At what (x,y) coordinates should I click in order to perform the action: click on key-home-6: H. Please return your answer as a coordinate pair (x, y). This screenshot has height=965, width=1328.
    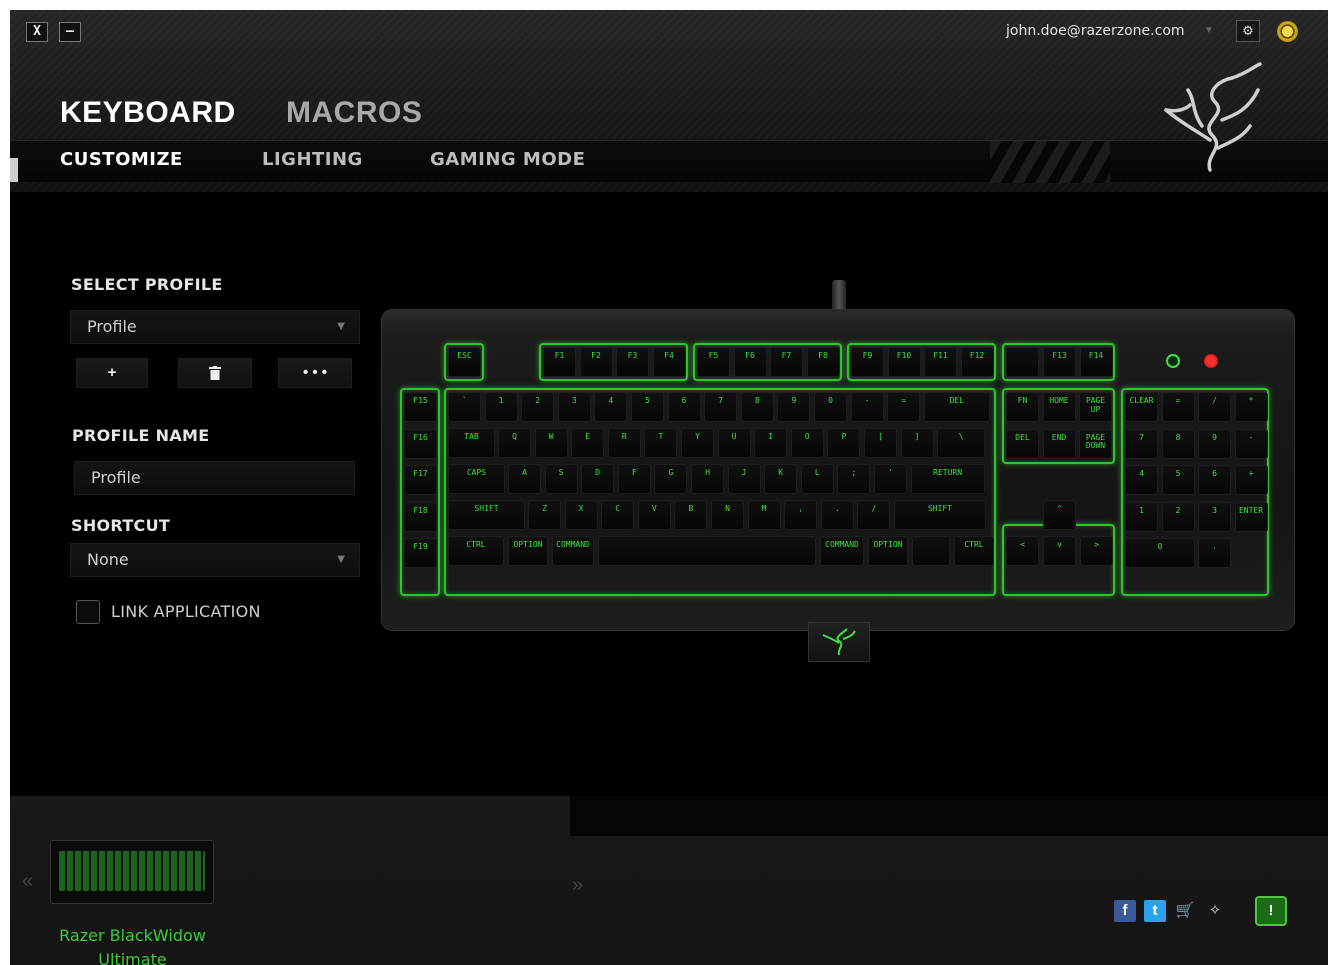
    Looking at the image, I should click on (707, 479).